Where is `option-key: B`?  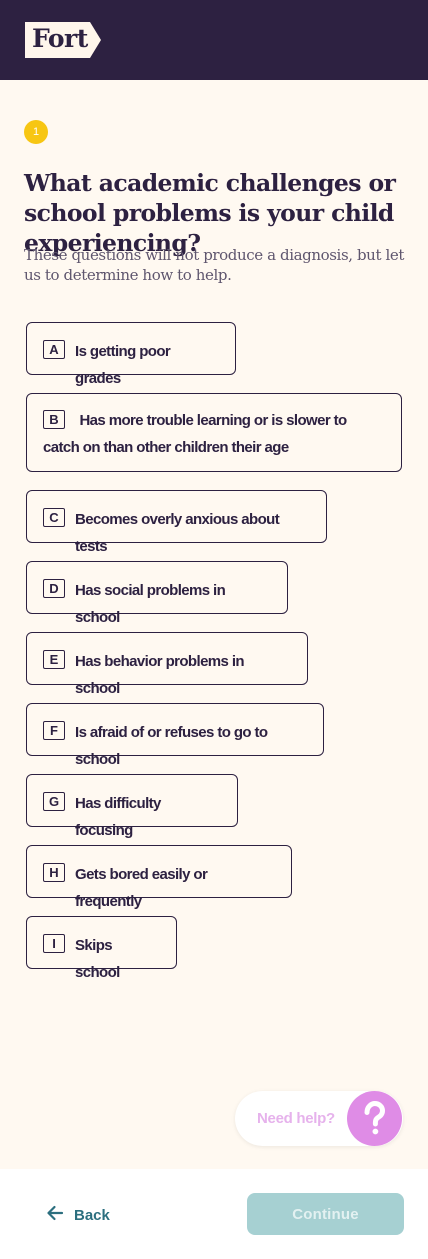
option-key: B is located at coordinates (54, 419).